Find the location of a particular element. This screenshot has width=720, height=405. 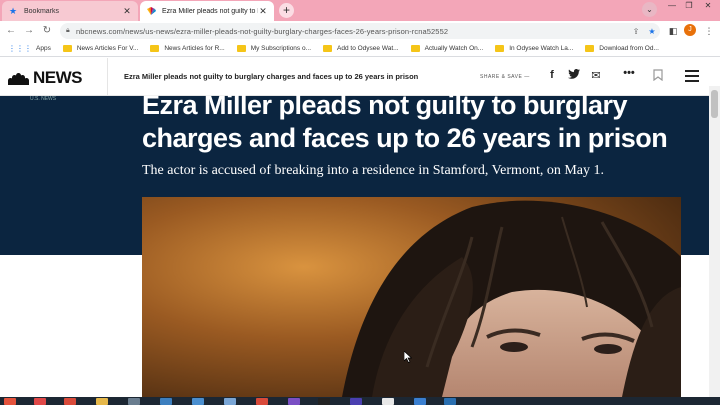

tab-label: Bookmarks is located at coordinates (42, 11).